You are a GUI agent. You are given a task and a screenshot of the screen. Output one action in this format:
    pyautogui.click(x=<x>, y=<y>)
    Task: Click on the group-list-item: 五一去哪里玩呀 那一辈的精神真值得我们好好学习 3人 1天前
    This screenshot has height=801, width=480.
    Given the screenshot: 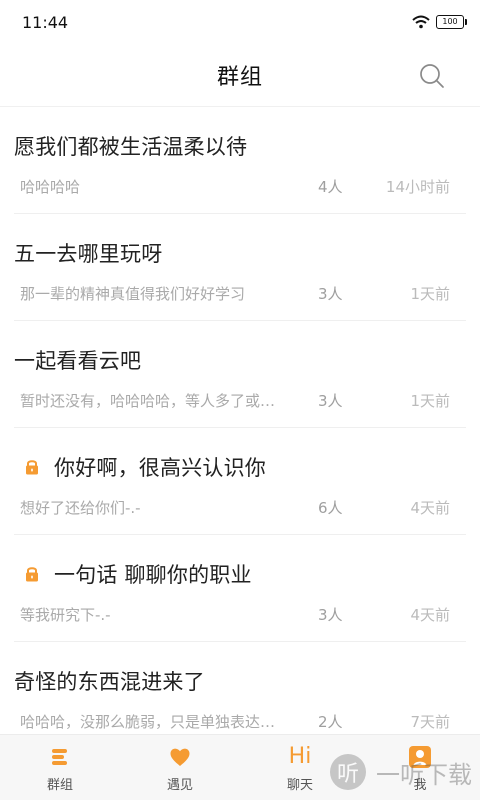 What is the action you would take?
    pyautogui.click(x=240, y=267)
    